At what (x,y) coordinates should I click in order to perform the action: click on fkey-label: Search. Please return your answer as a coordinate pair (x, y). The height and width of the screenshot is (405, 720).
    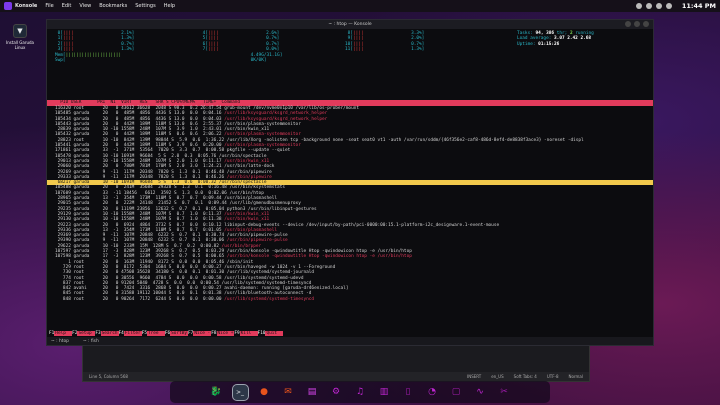
    Looking at the image, I should click on (109, 333).